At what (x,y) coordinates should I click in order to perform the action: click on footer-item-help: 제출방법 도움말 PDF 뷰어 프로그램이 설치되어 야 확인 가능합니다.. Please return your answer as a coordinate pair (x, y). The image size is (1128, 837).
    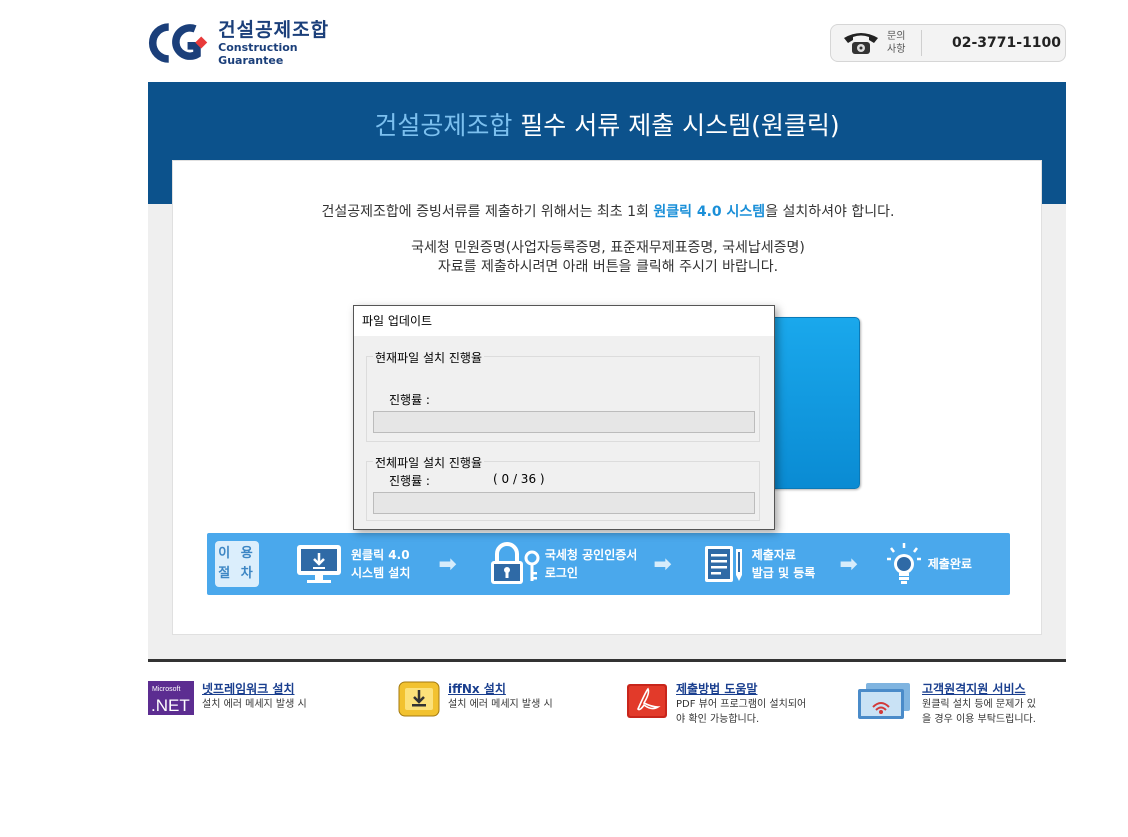
    Looking at the image, I should click on (716, 704).